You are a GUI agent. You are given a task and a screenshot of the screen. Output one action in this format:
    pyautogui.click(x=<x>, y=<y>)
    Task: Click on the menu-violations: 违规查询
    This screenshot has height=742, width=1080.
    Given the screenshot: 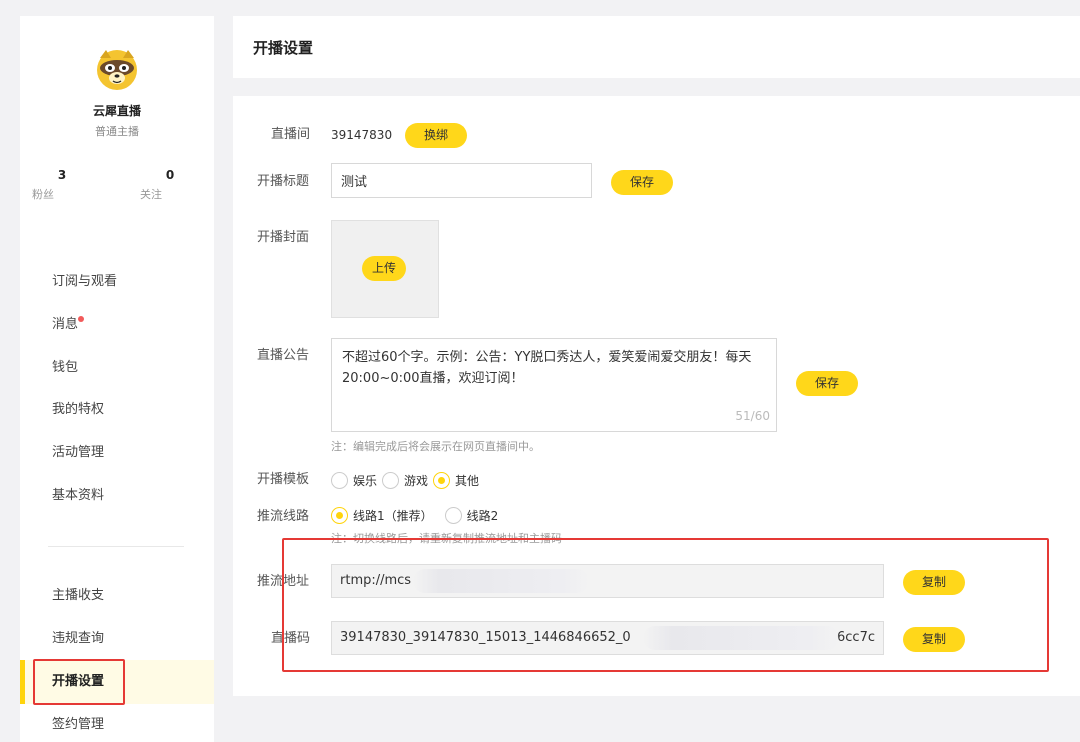 What is the action you would take?
    pyautogui.click(x=78, y=639)
    